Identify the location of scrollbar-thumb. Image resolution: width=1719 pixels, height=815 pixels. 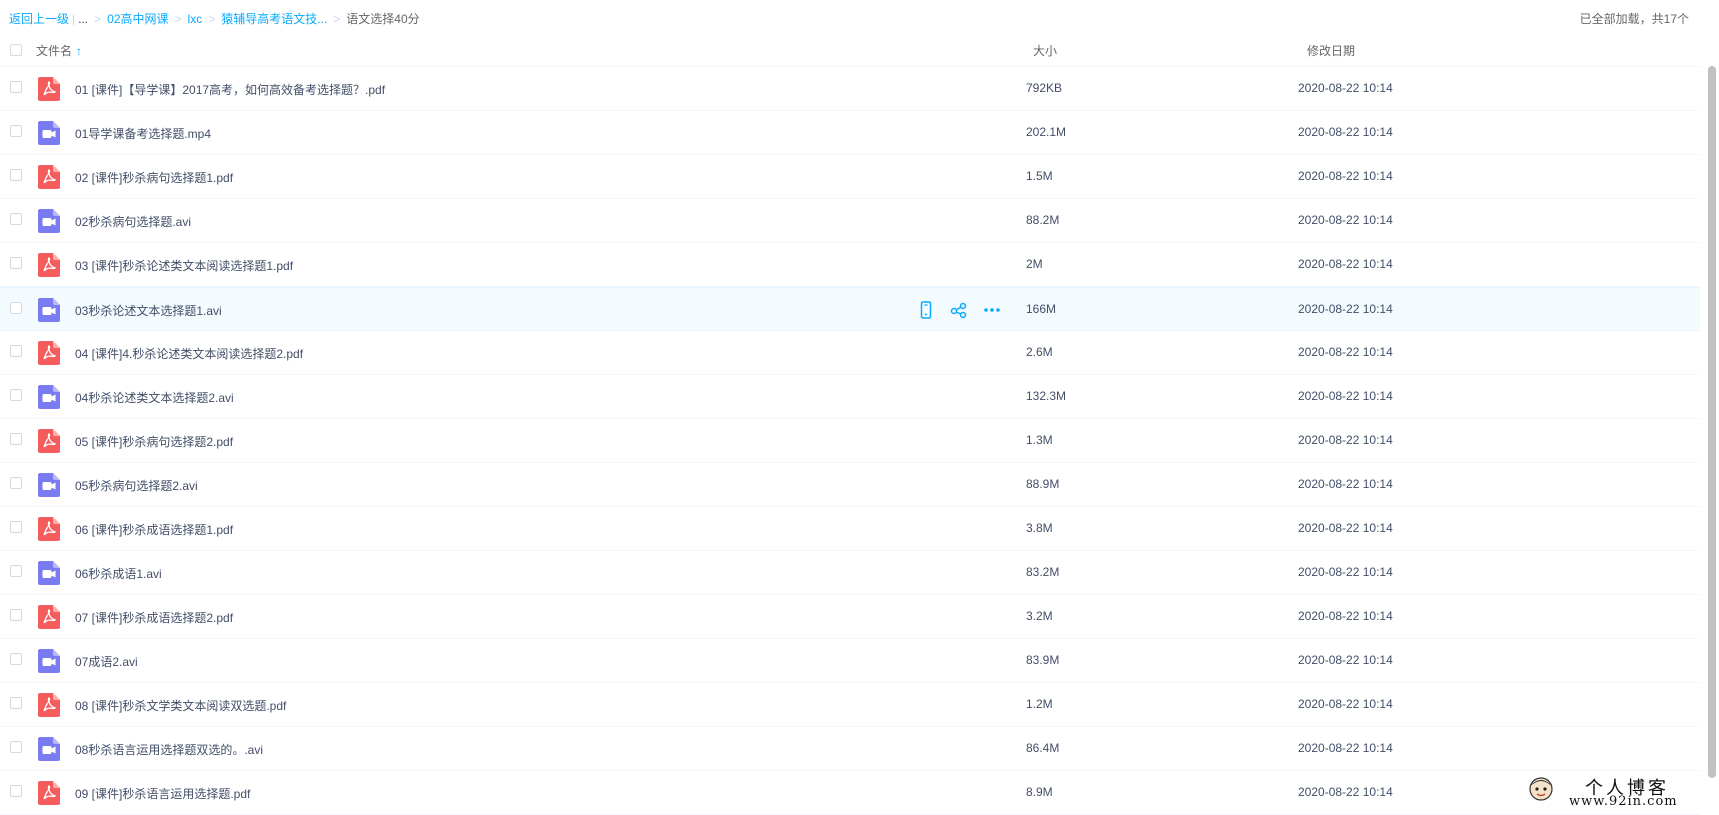
(1712, 422).